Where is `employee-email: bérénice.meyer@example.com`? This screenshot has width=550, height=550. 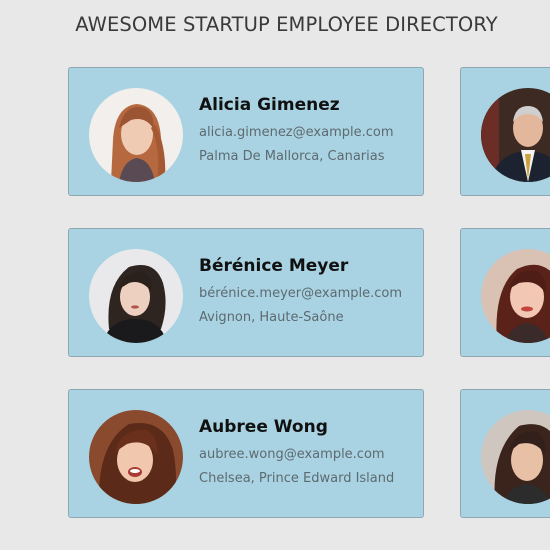
employee-email: bérénice.meyer@example.com is located at coordinates (300, 293).